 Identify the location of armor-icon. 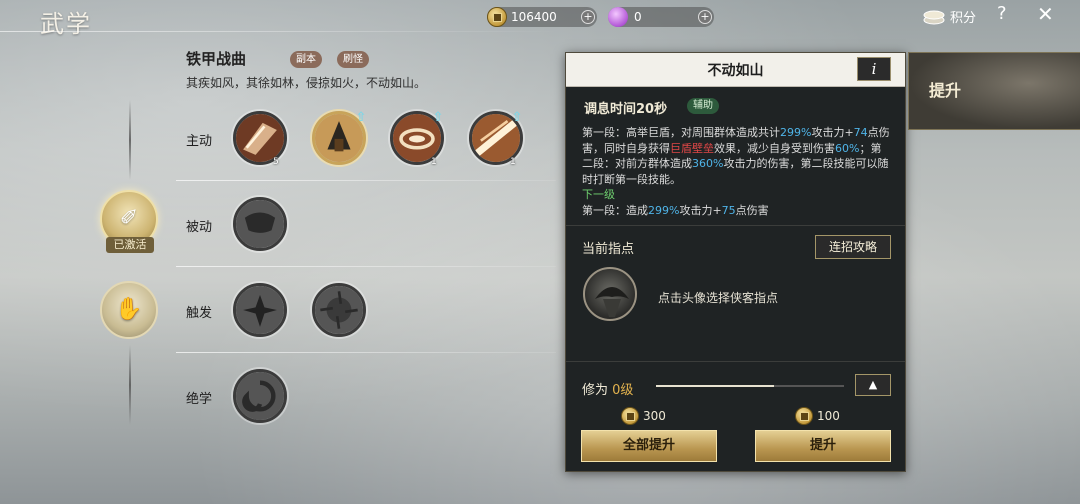
(260, 224).